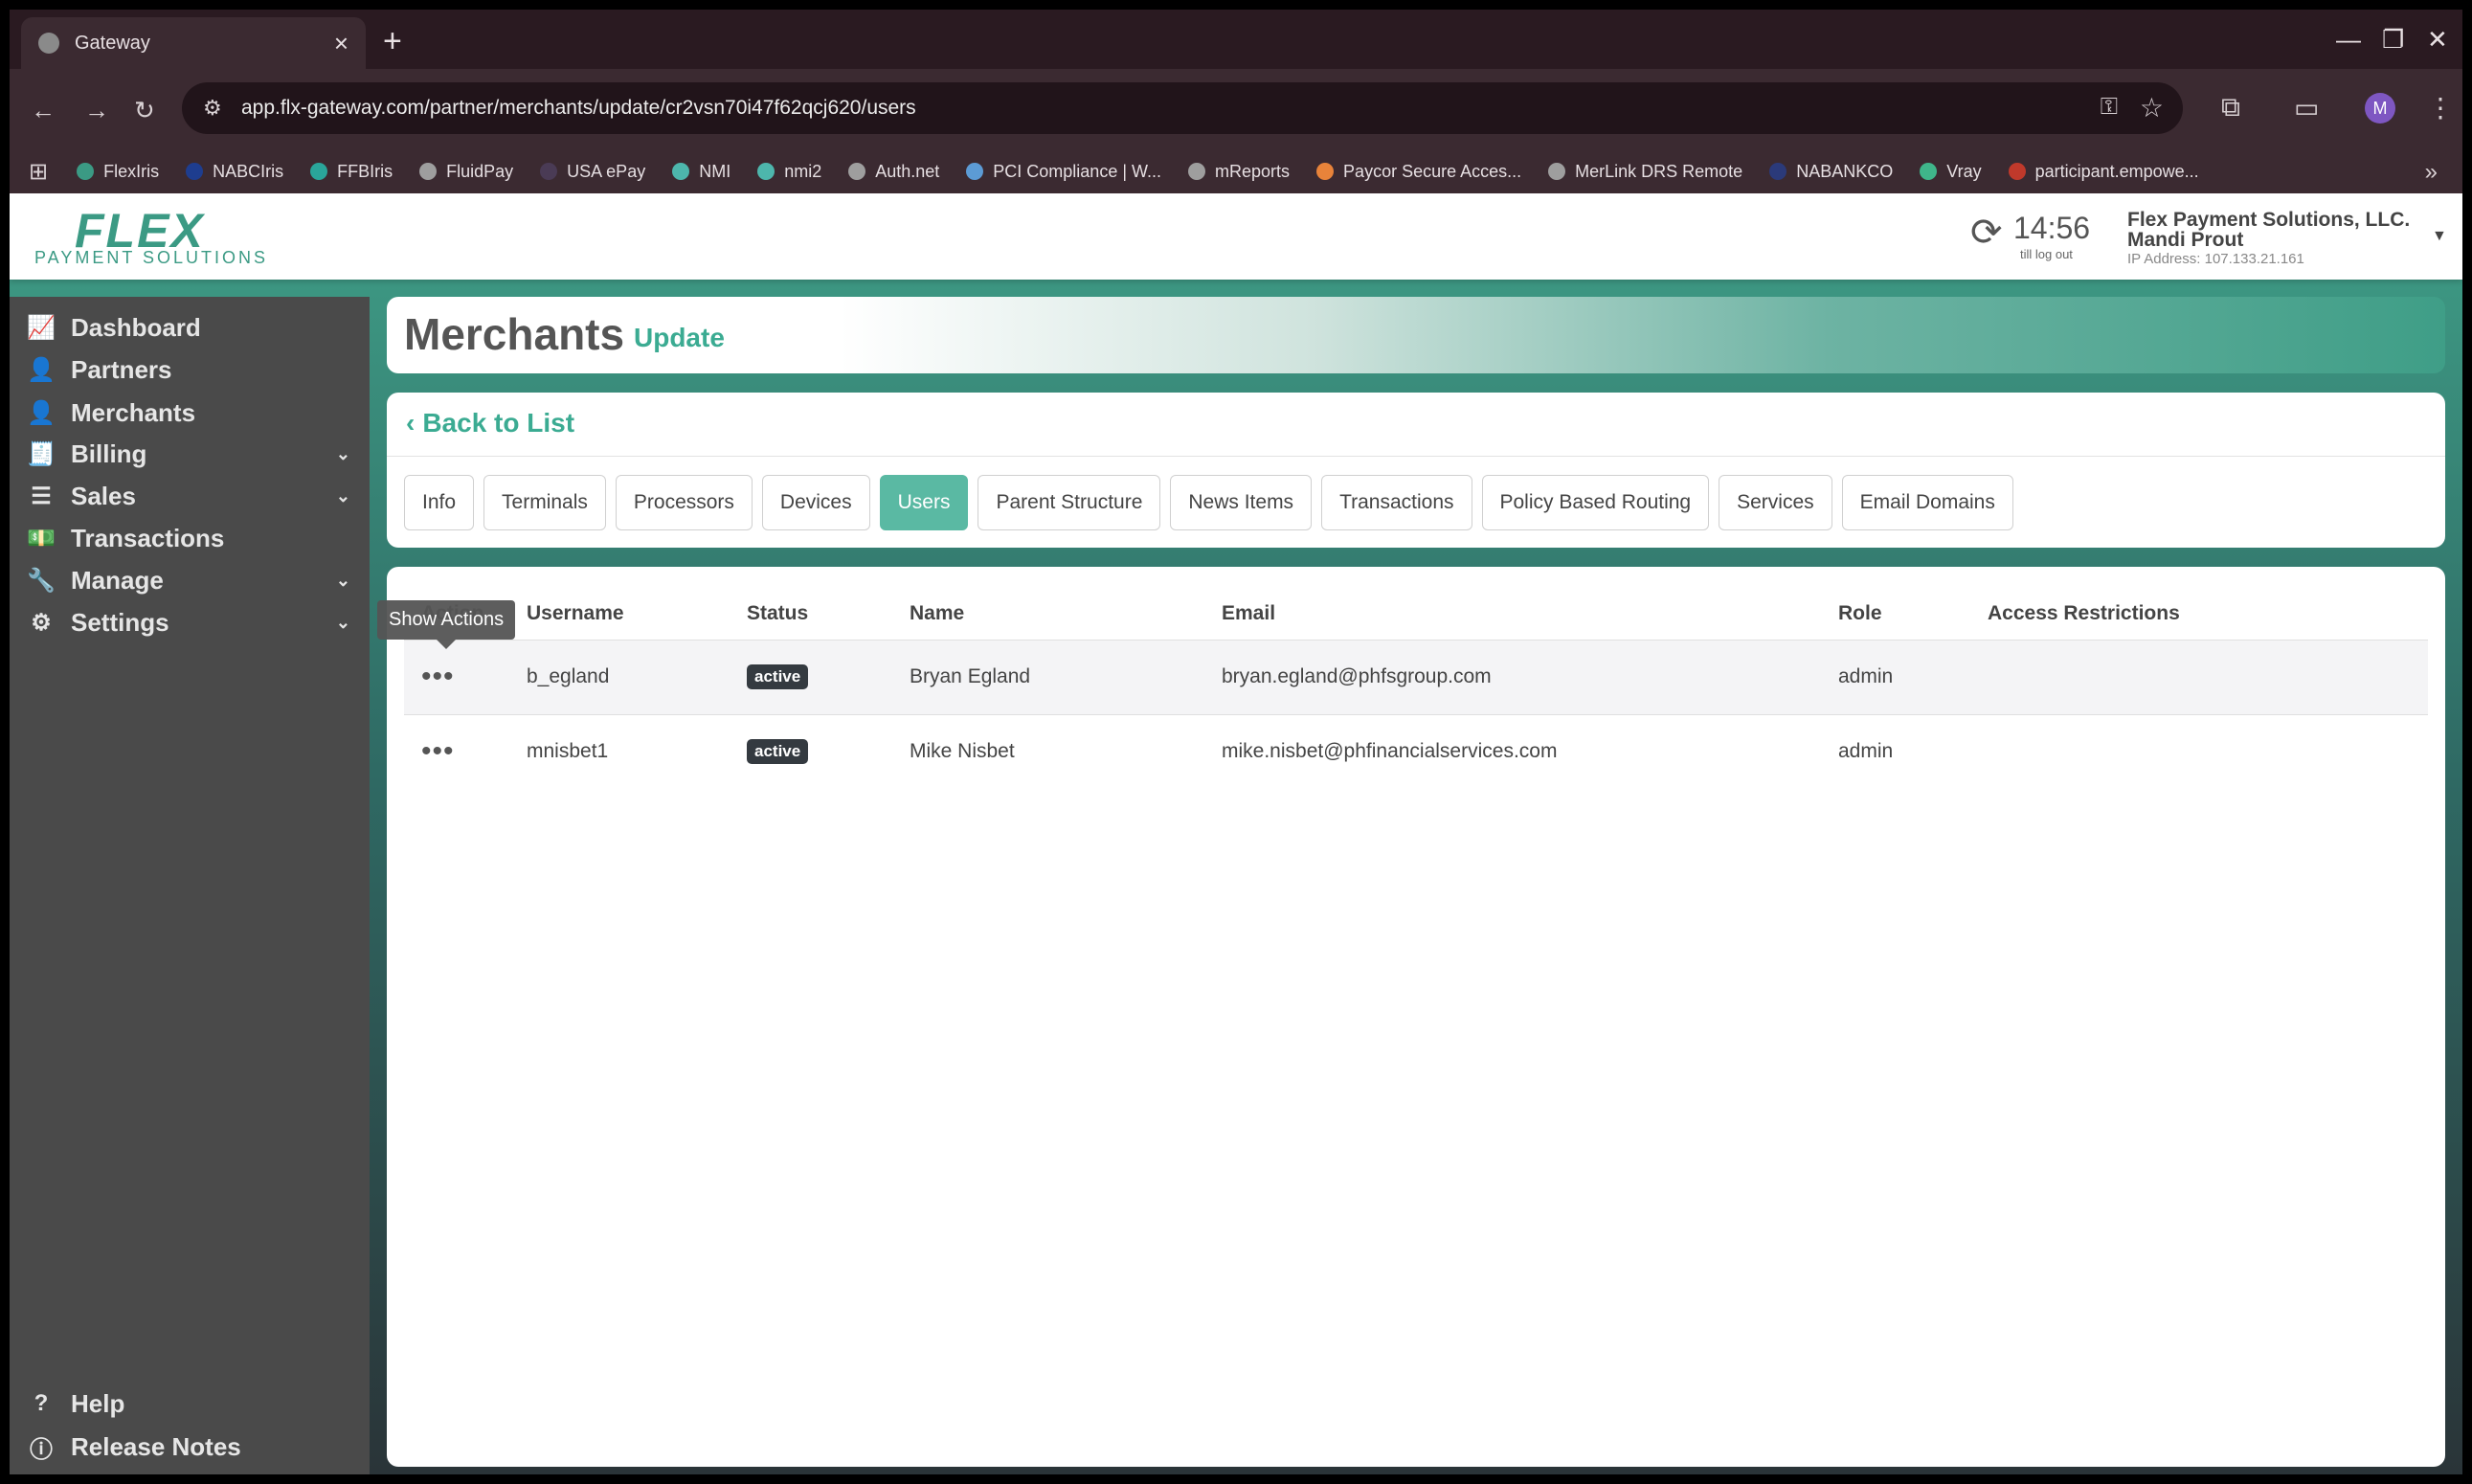 Image resolution: width=2472 pixels, height=1484 pixels. What do you see at coordinates (439, 502) in the screenshot?
I see `tab-info: Info` at bounding box center [439, 502].